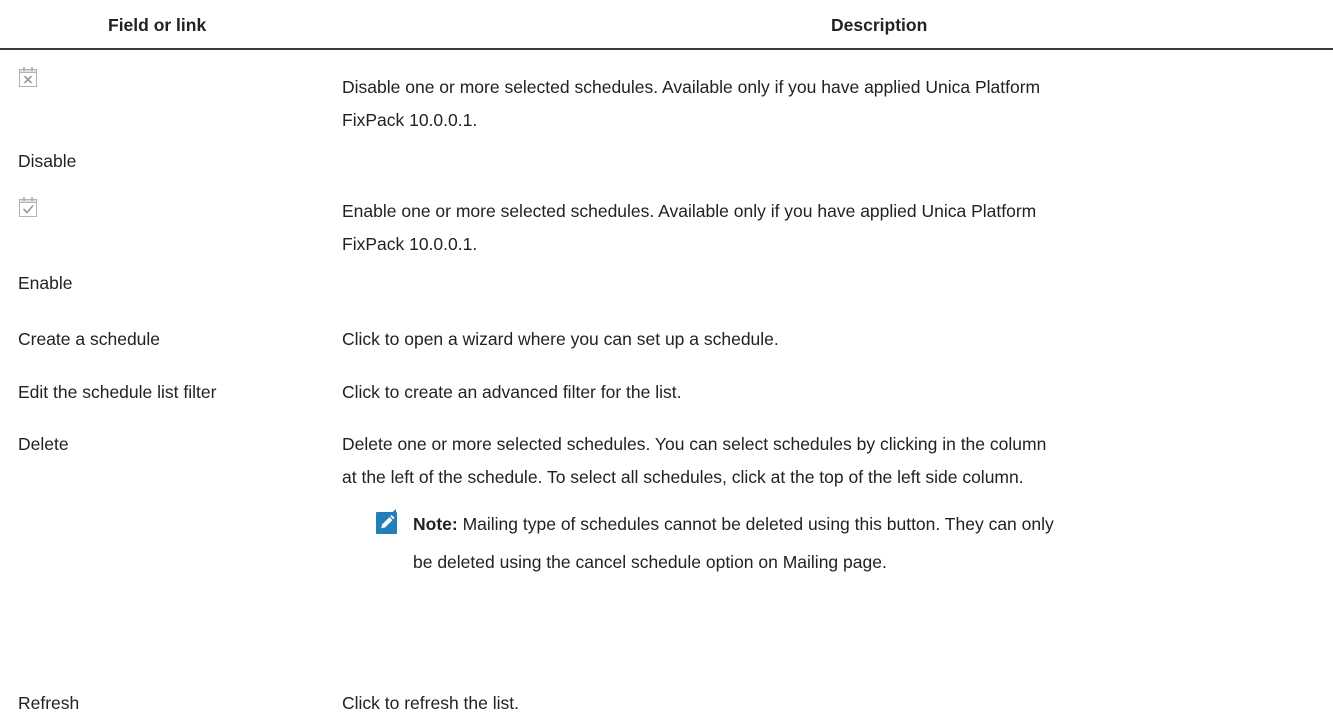 The width and height of the screenshot is (1333, 719). Describe the element at coordinates (666, 49) in the screenshot. I see `header-divider` at that location.